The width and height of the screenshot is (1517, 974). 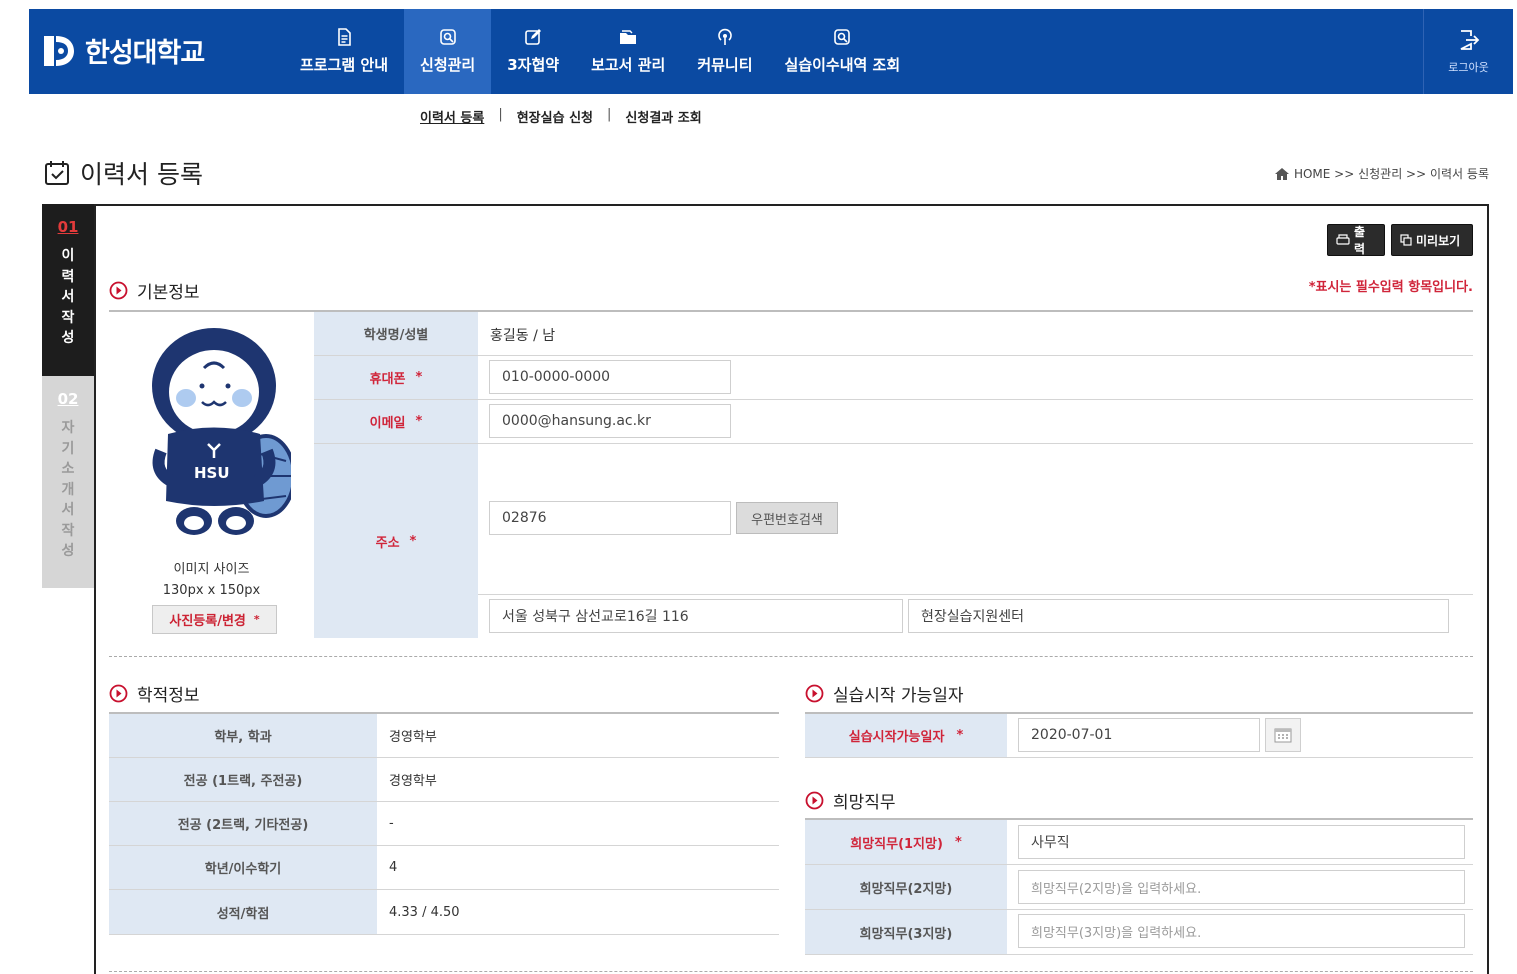 I want to click on value-department: 경영학부, so click(x=413, y=737).